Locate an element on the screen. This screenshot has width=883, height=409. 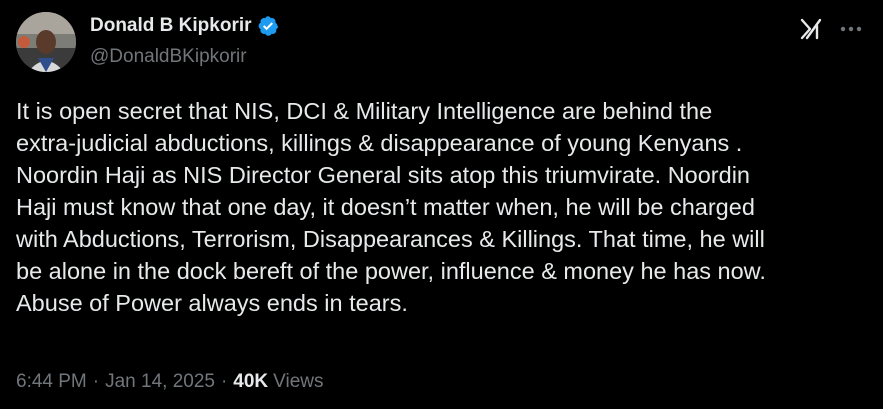
views-label: Views is located at coordinates (298, 381).